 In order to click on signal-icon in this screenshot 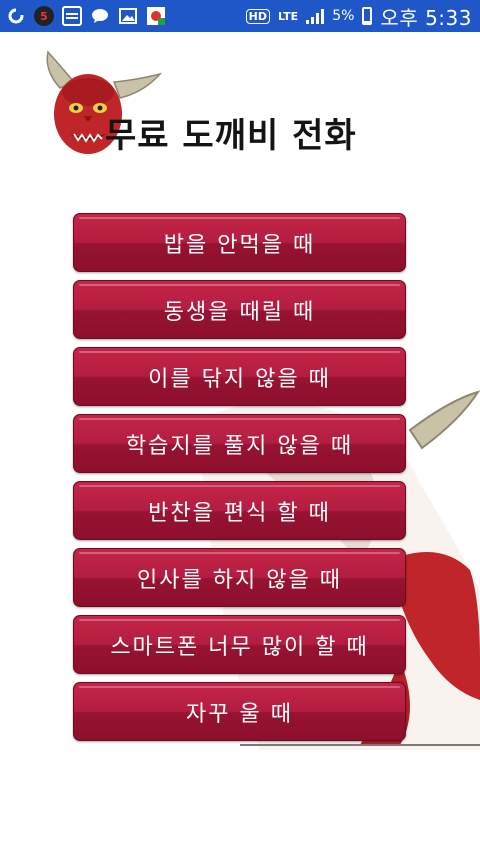, I will do `click(315, 16)`.